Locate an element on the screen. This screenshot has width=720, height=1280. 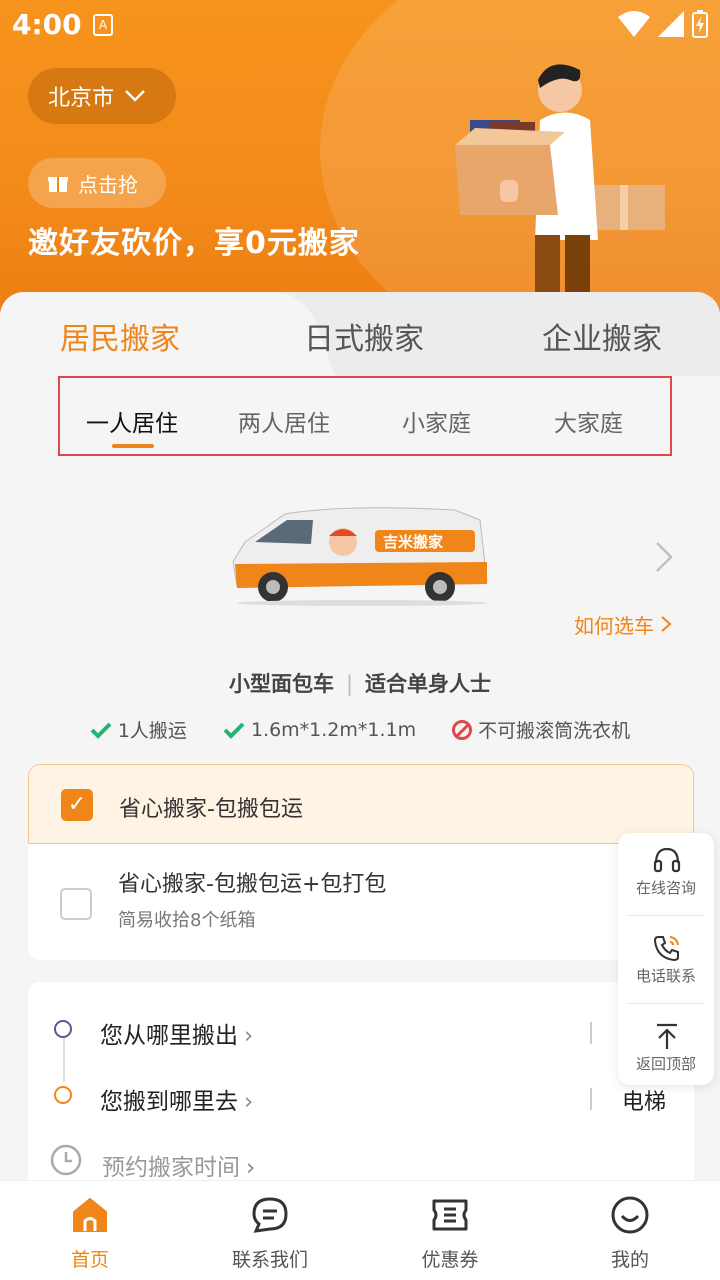
headset-icon is located at coordinates (667, 860).